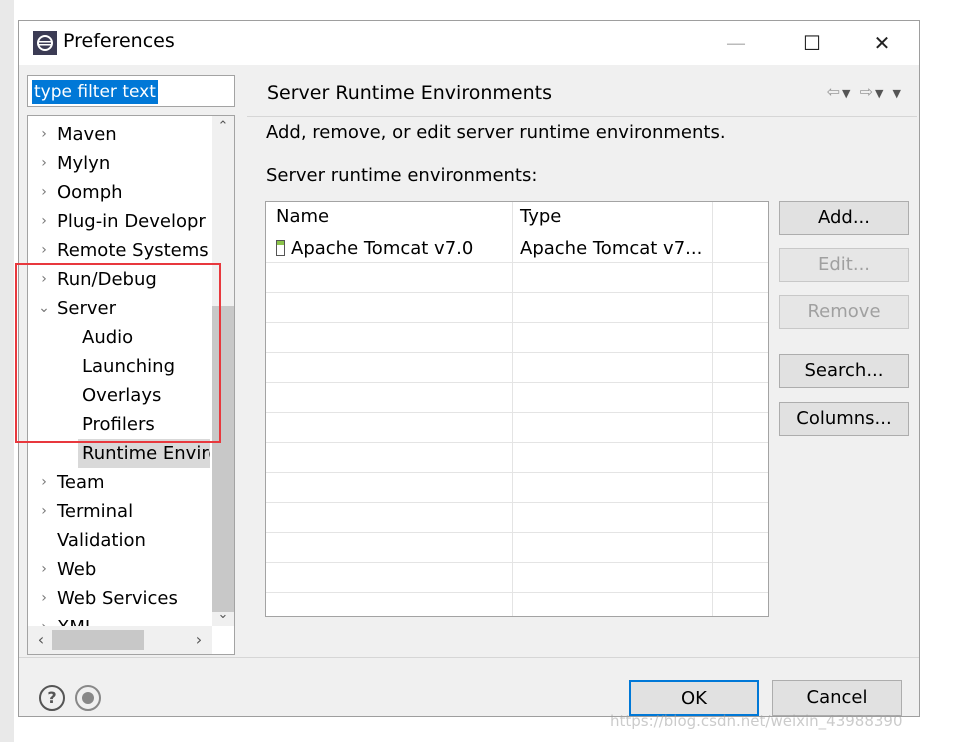 The height and width of the screenshot is (742, 965). Describe the element at coordinates (942, 371) in the screenshot. I see `background-right` at that location.